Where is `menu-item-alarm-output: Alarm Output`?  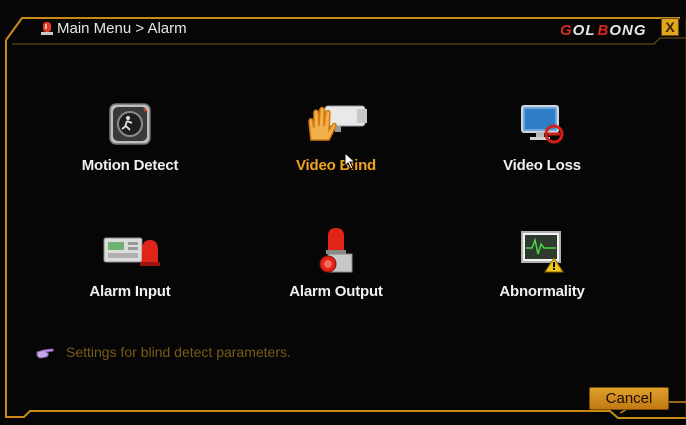 menu-item-alarm-output: Alarm Output is located at coordinates (336, 271).